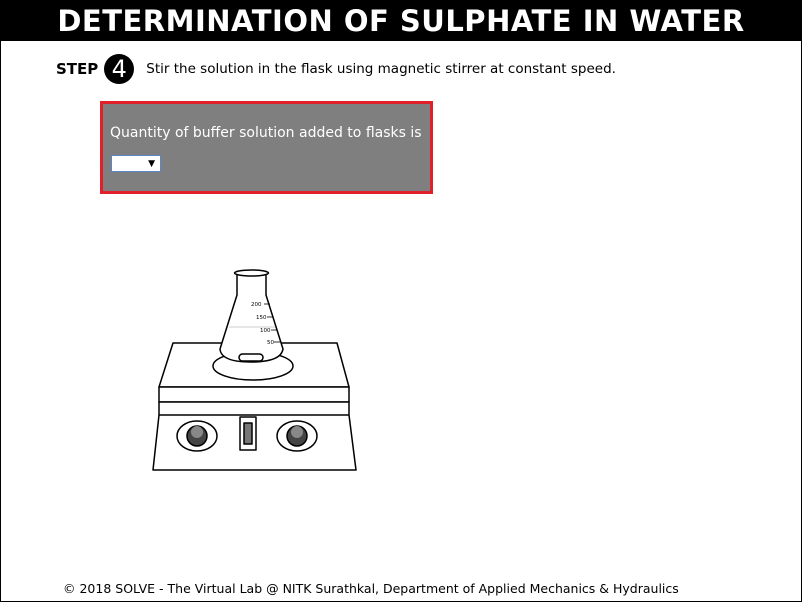 This screenshot has height=602, width=802. I want to click on stirrer-top-edge, so click(254, 394).